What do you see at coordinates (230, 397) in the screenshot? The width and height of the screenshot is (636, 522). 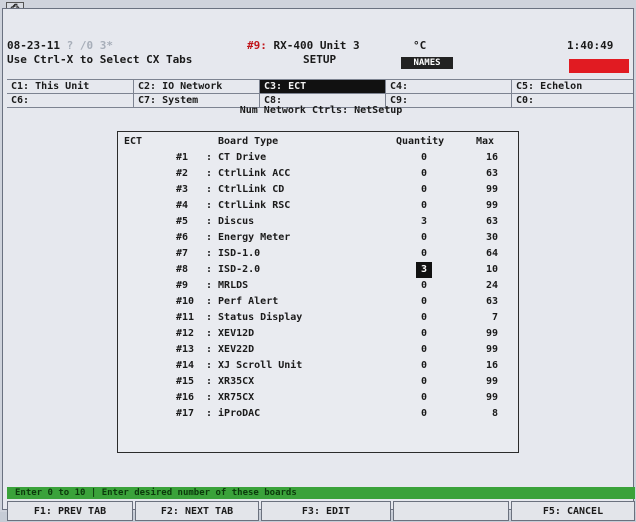 I see `board-name: : XR75CX` at bounding box center [230, 397].